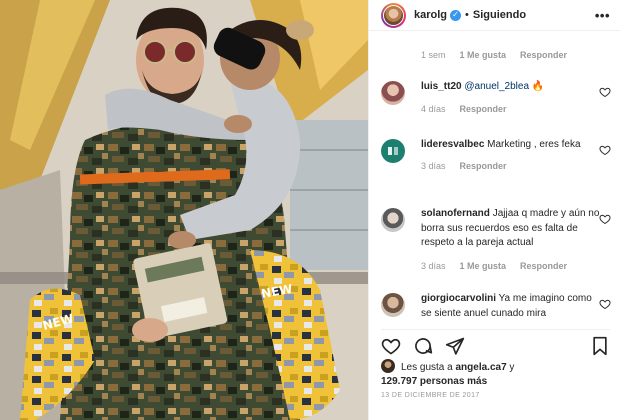 The width and height of the screenshot is (620, 420). I want to click on likes-prefix: Les gusta a, so click(428, 367).